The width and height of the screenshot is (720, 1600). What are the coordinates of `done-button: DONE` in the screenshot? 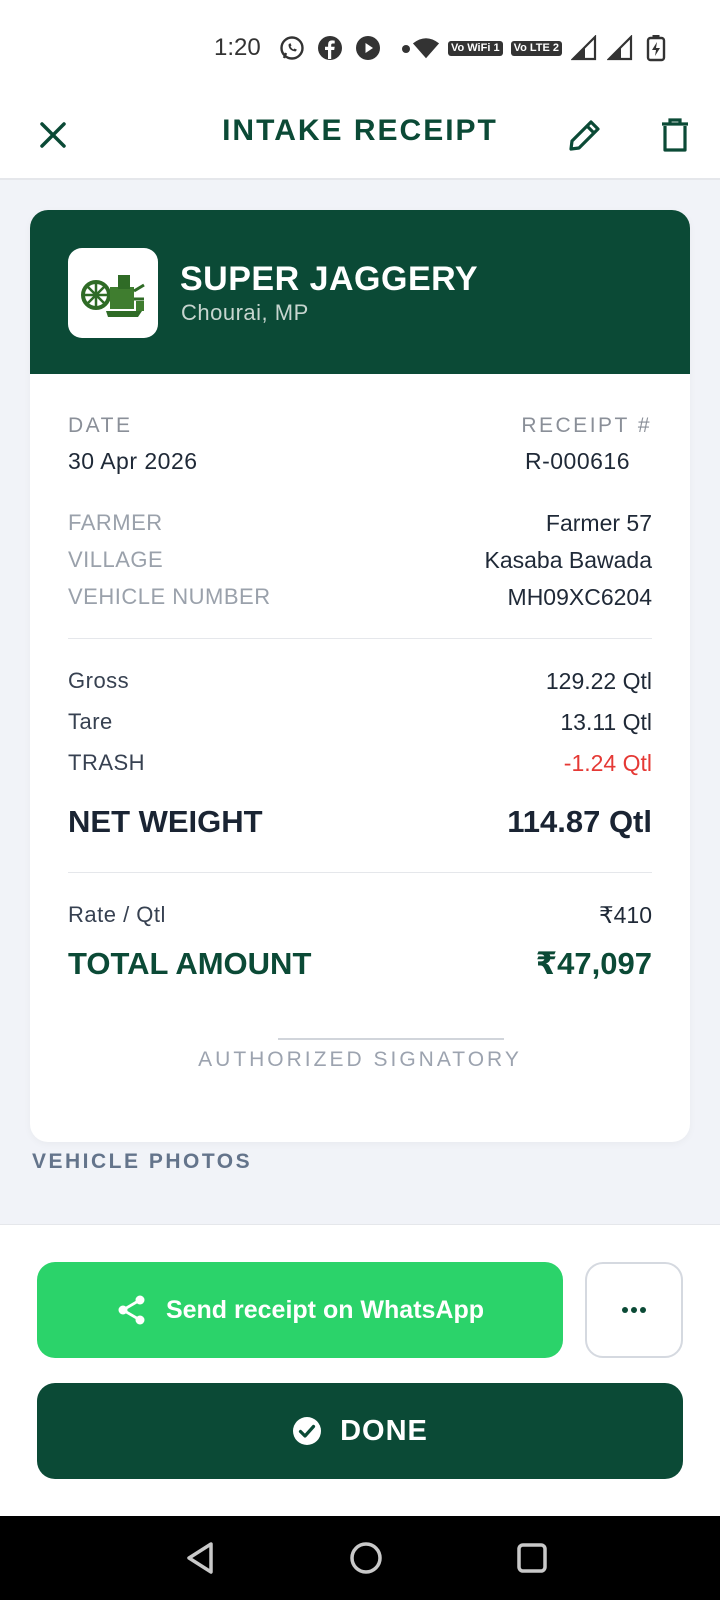 It's located at (360, 1431).